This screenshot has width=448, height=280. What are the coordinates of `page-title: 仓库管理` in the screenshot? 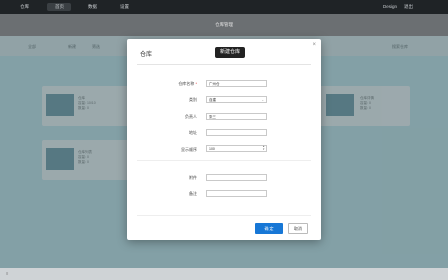 It's located at (224, 24).